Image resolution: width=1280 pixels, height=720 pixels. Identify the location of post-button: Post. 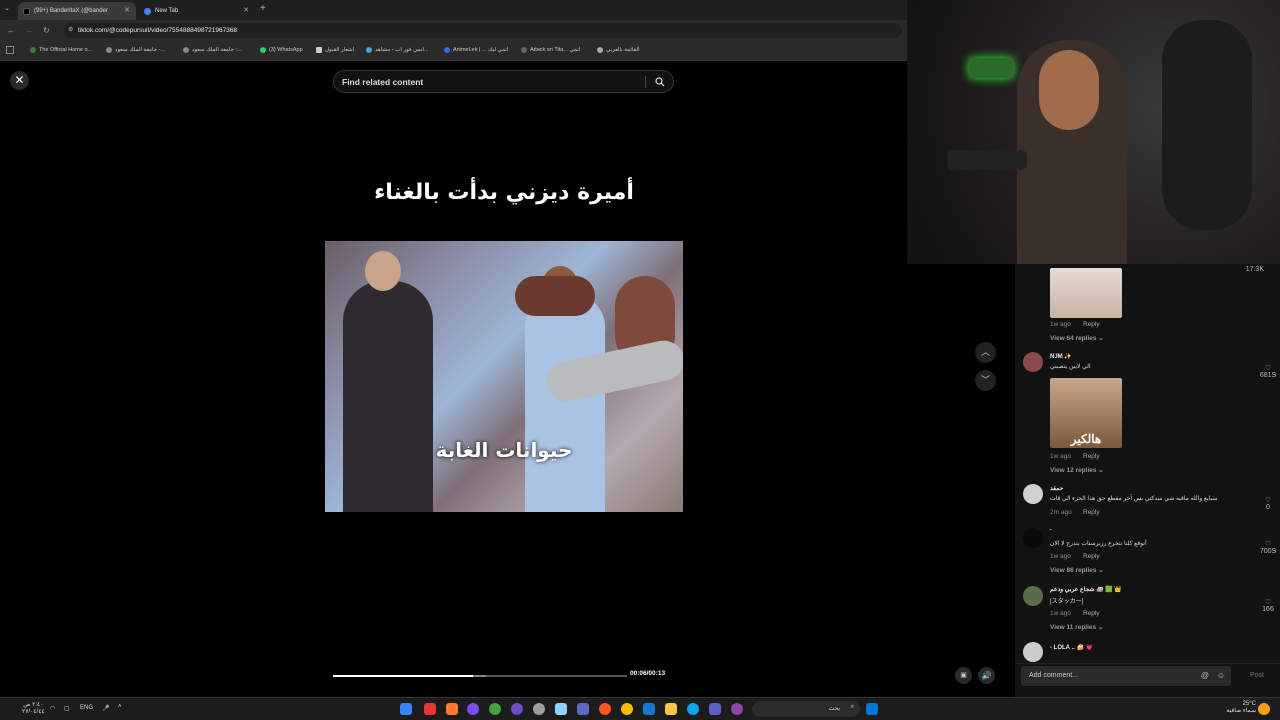
(1257, 676).